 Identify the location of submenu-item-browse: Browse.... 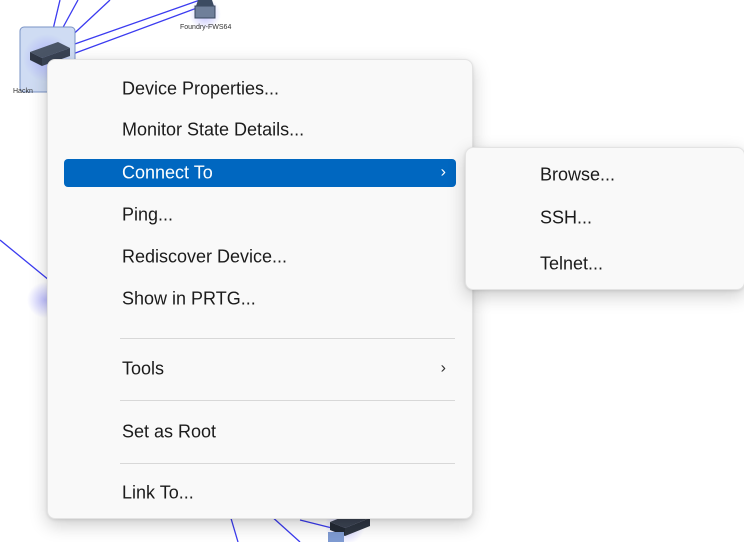
(605, 175).